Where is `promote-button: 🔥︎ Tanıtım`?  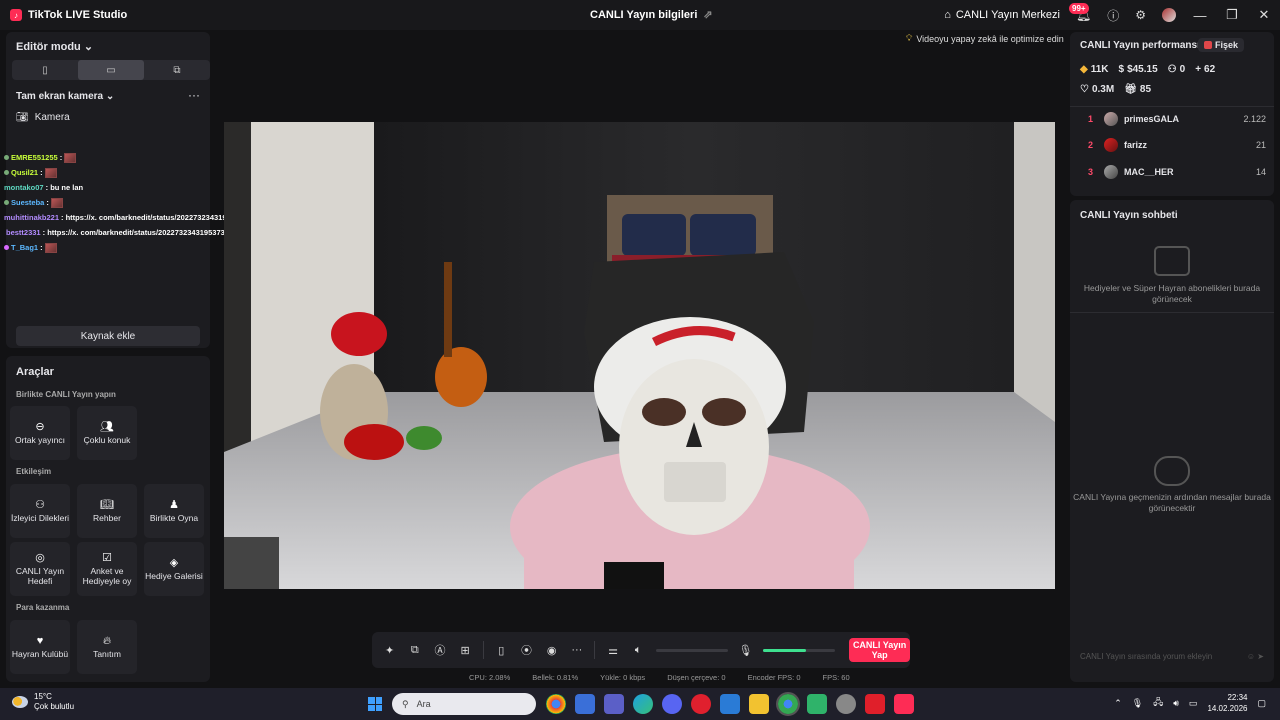
promote-button: 🔥︎ Tanıtım is located at coordinates (107, 647).